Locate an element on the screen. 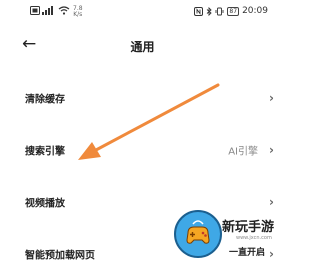 This screenshot has height=276, width=320. battery-level: 87 is located at coordinates (233, 11).